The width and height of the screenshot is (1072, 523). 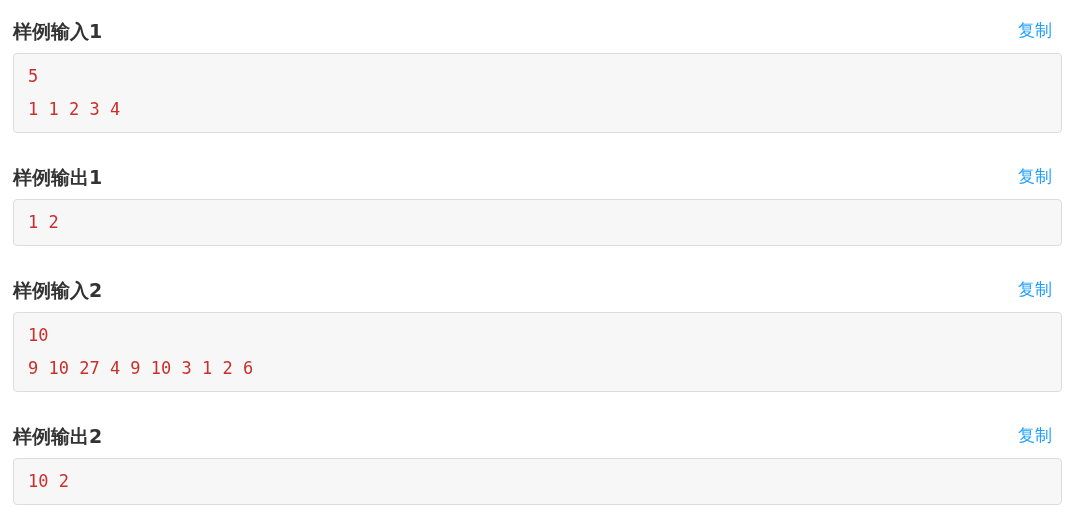 I want to click on code-line: 1 1 2 3 4, so click(x=75, y=109).